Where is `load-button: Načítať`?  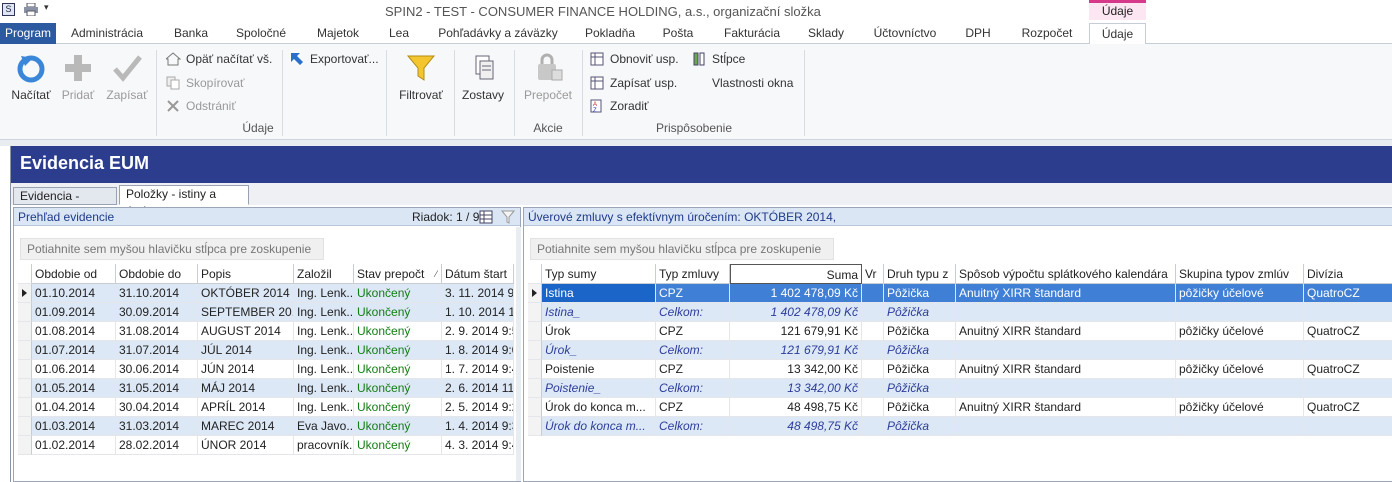 load-button: Načítať is located at coordinates (31, 77).